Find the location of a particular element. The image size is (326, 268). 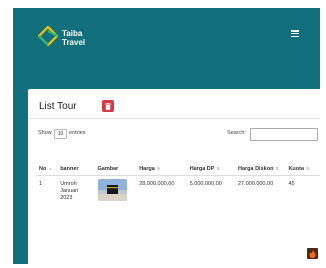

cell-gambar is located at coordinates (116, 189).